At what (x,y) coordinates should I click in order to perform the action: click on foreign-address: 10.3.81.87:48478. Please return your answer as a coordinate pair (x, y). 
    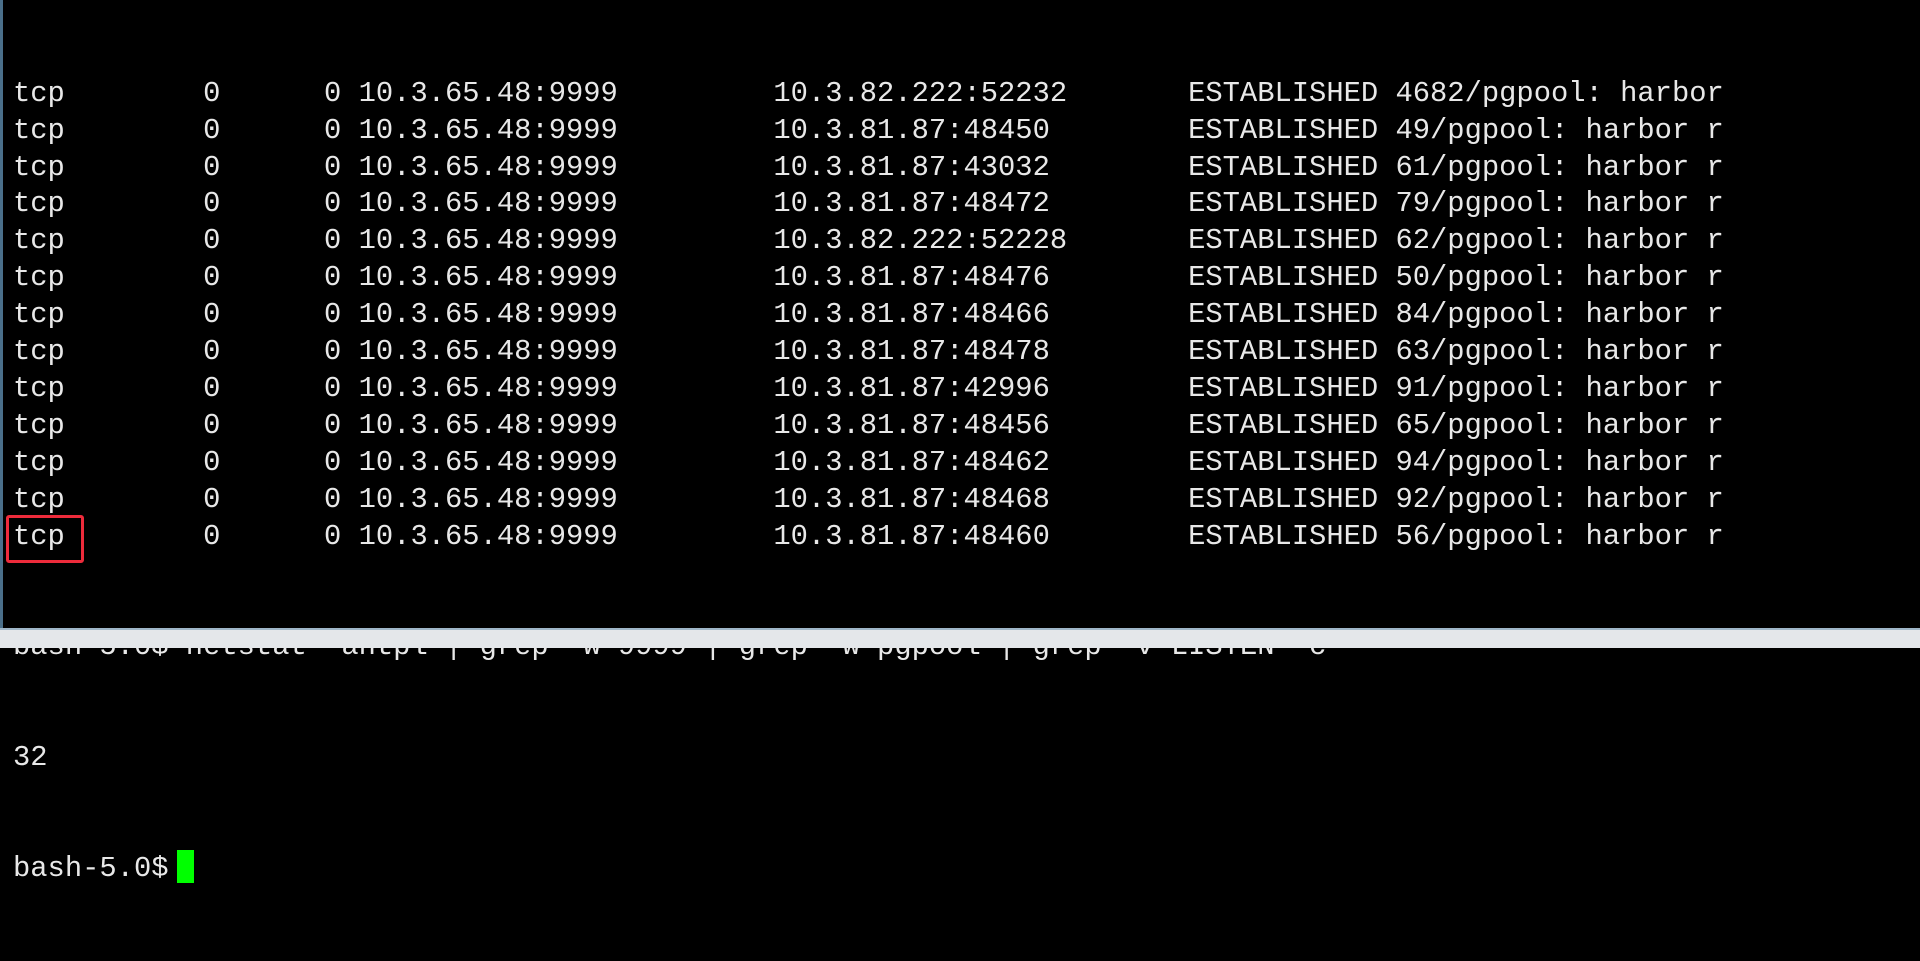
    Looking at the image, I should click on (911, 352).